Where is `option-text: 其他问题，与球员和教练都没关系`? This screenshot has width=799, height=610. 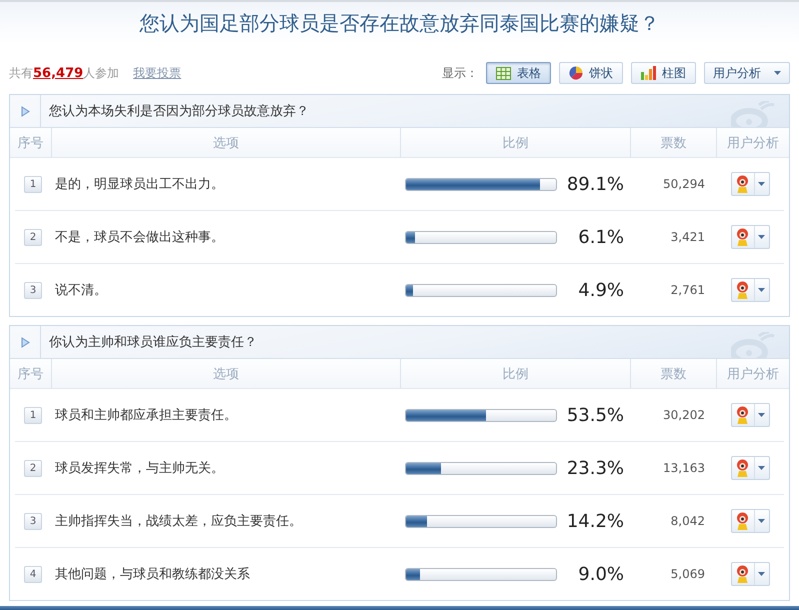
option-text: 其他问题，与球员和教练都没关系 is located at coordinates (152, 574).